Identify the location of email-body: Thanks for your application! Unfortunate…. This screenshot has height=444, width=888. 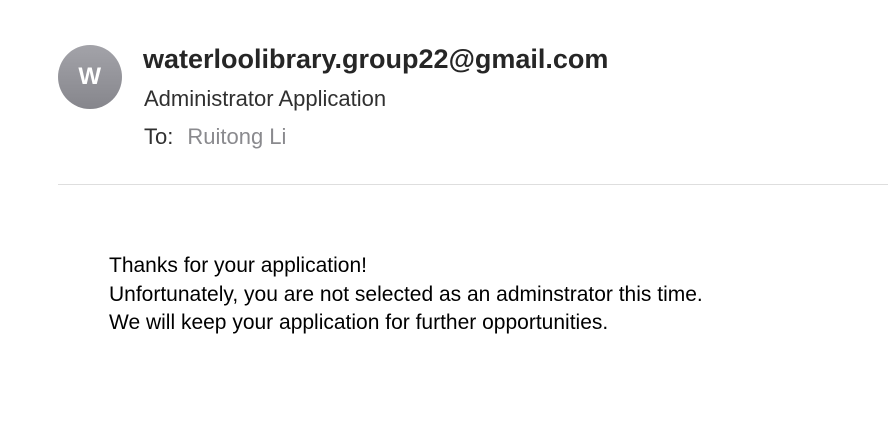
(406, 295).